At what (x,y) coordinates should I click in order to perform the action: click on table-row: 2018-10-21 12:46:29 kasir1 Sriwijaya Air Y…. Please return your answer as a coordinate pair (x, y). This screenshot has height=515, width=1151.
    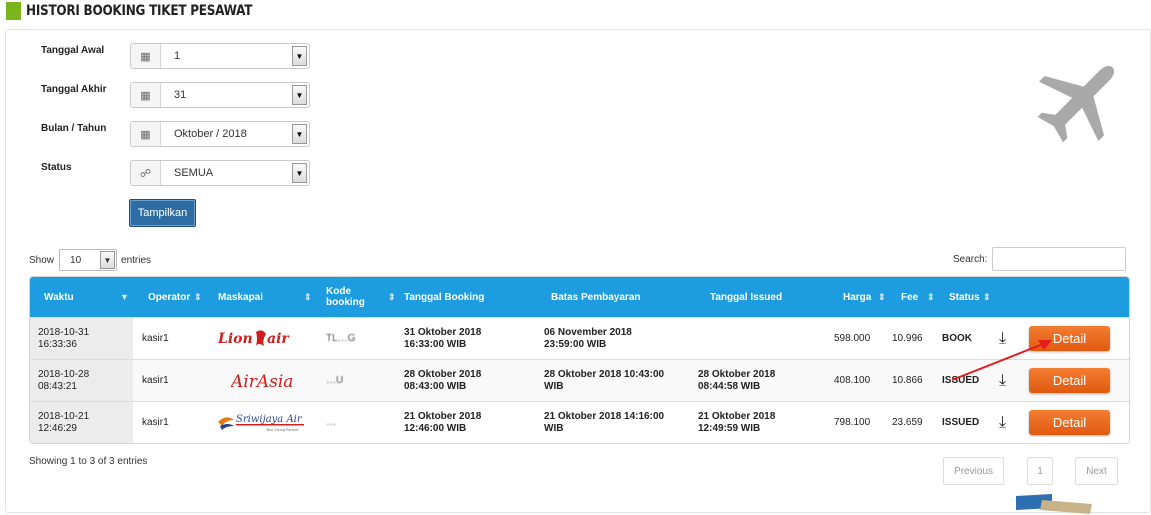
    Looking at the image, I should click on (579, 422).